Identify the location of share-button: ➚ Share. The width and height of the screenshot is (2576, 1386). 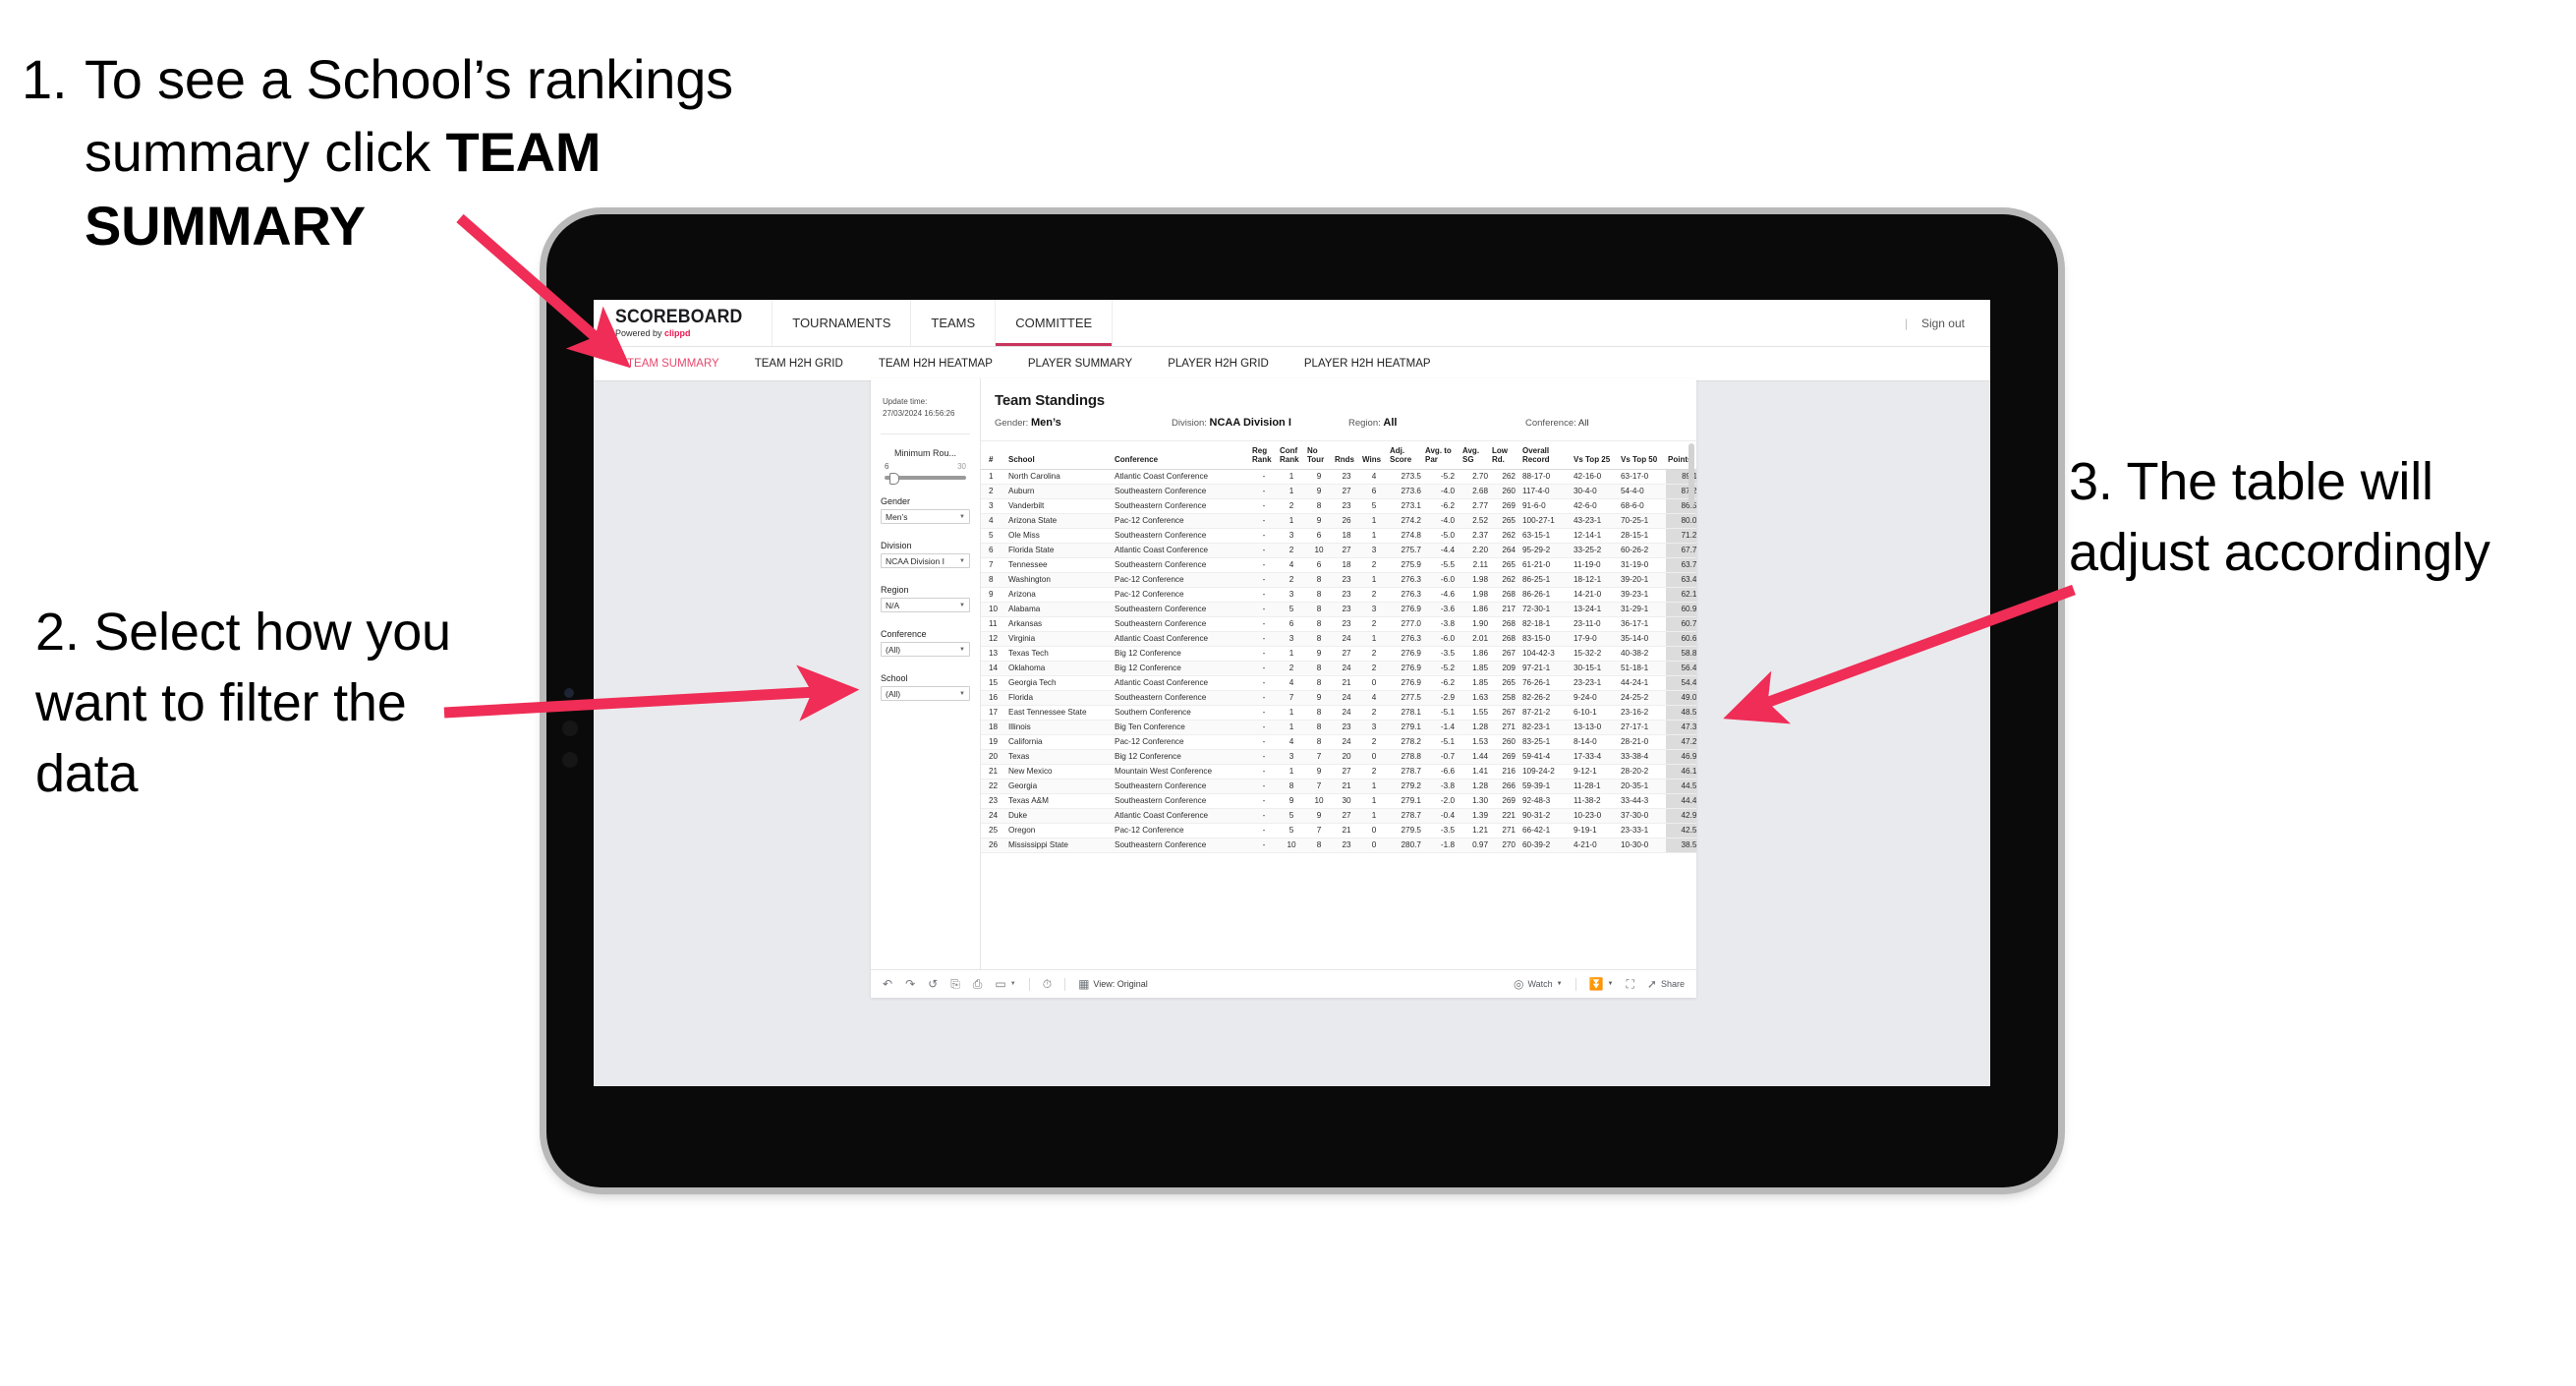
(1666, 984).